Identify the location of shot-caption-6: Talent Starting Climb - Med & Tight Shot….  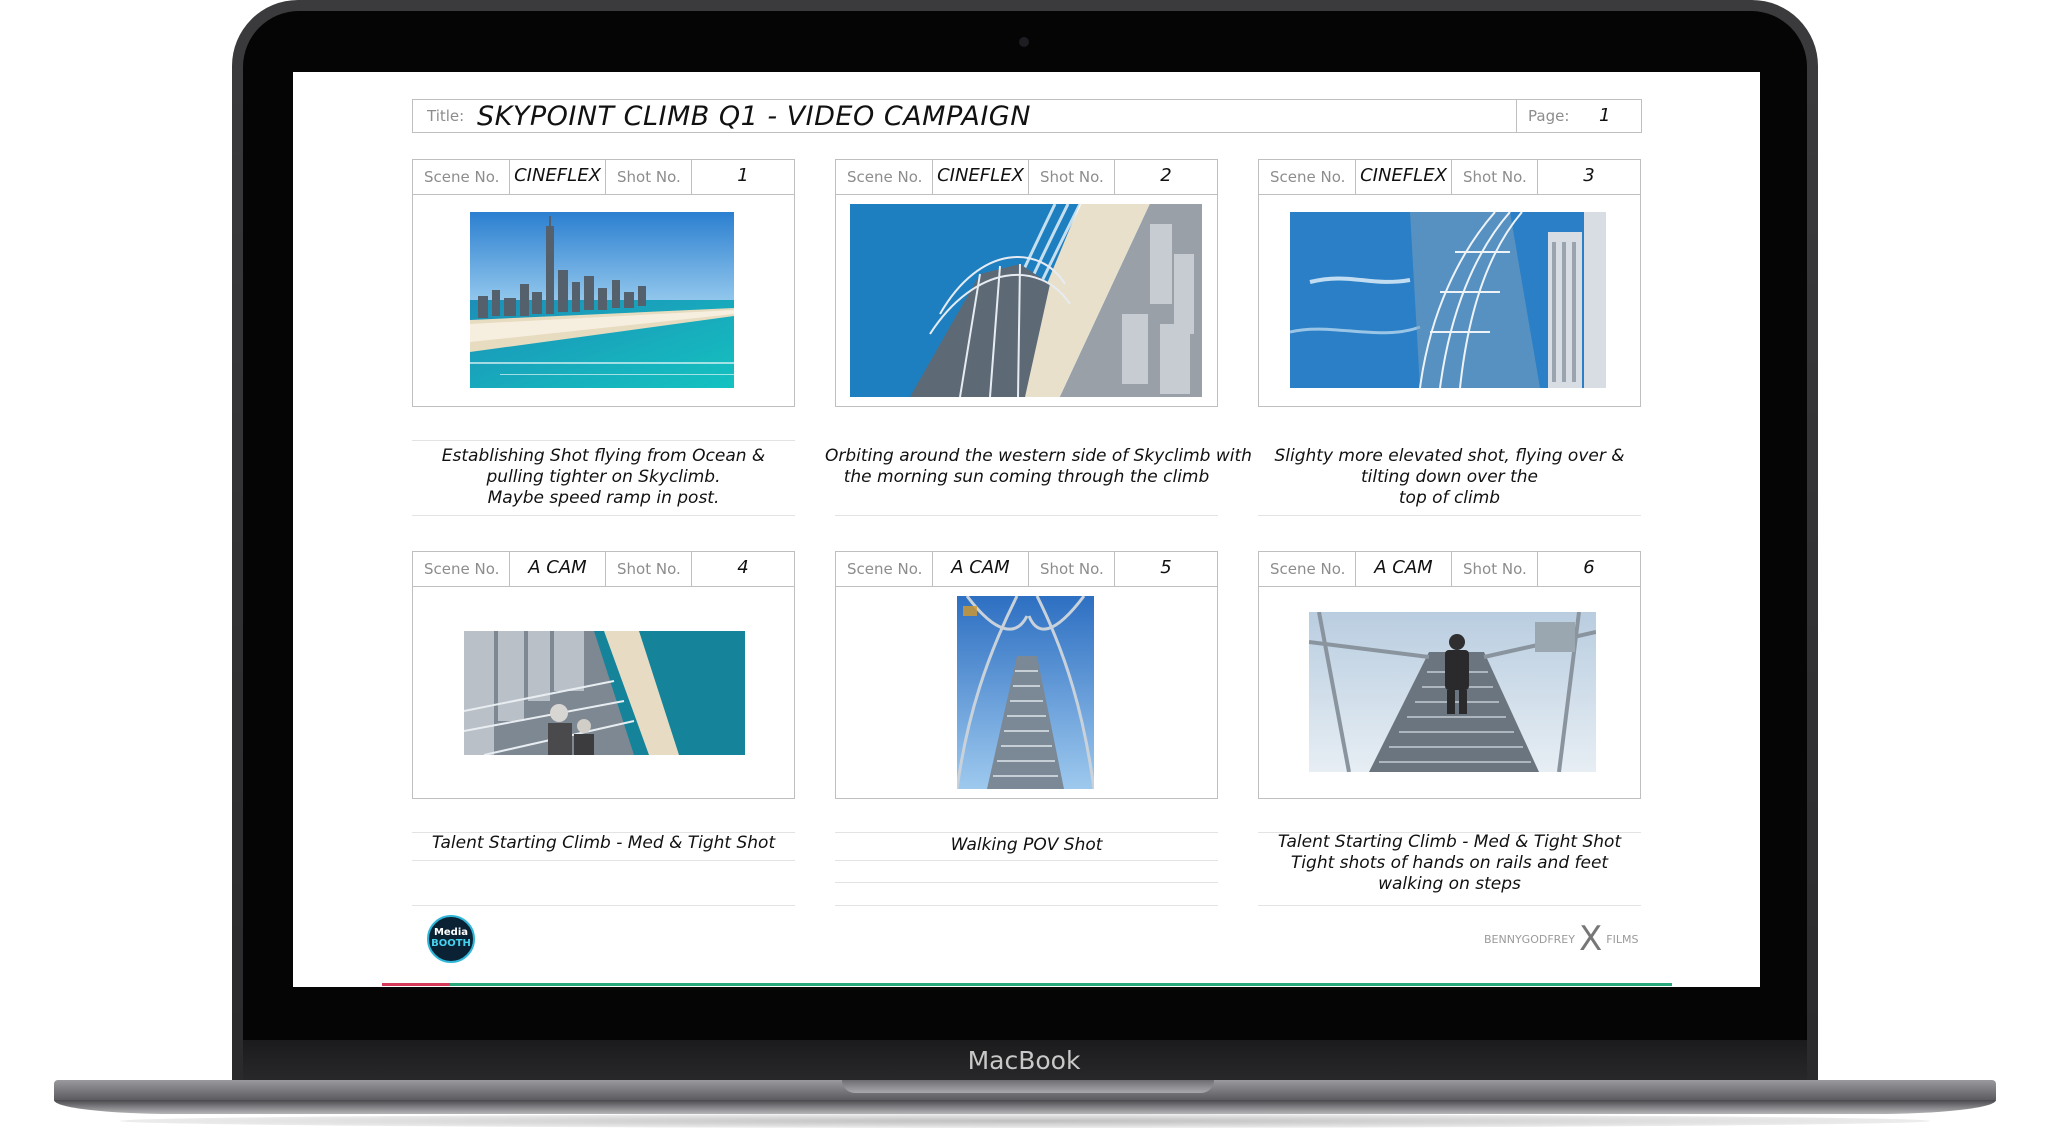
(1449, 863).